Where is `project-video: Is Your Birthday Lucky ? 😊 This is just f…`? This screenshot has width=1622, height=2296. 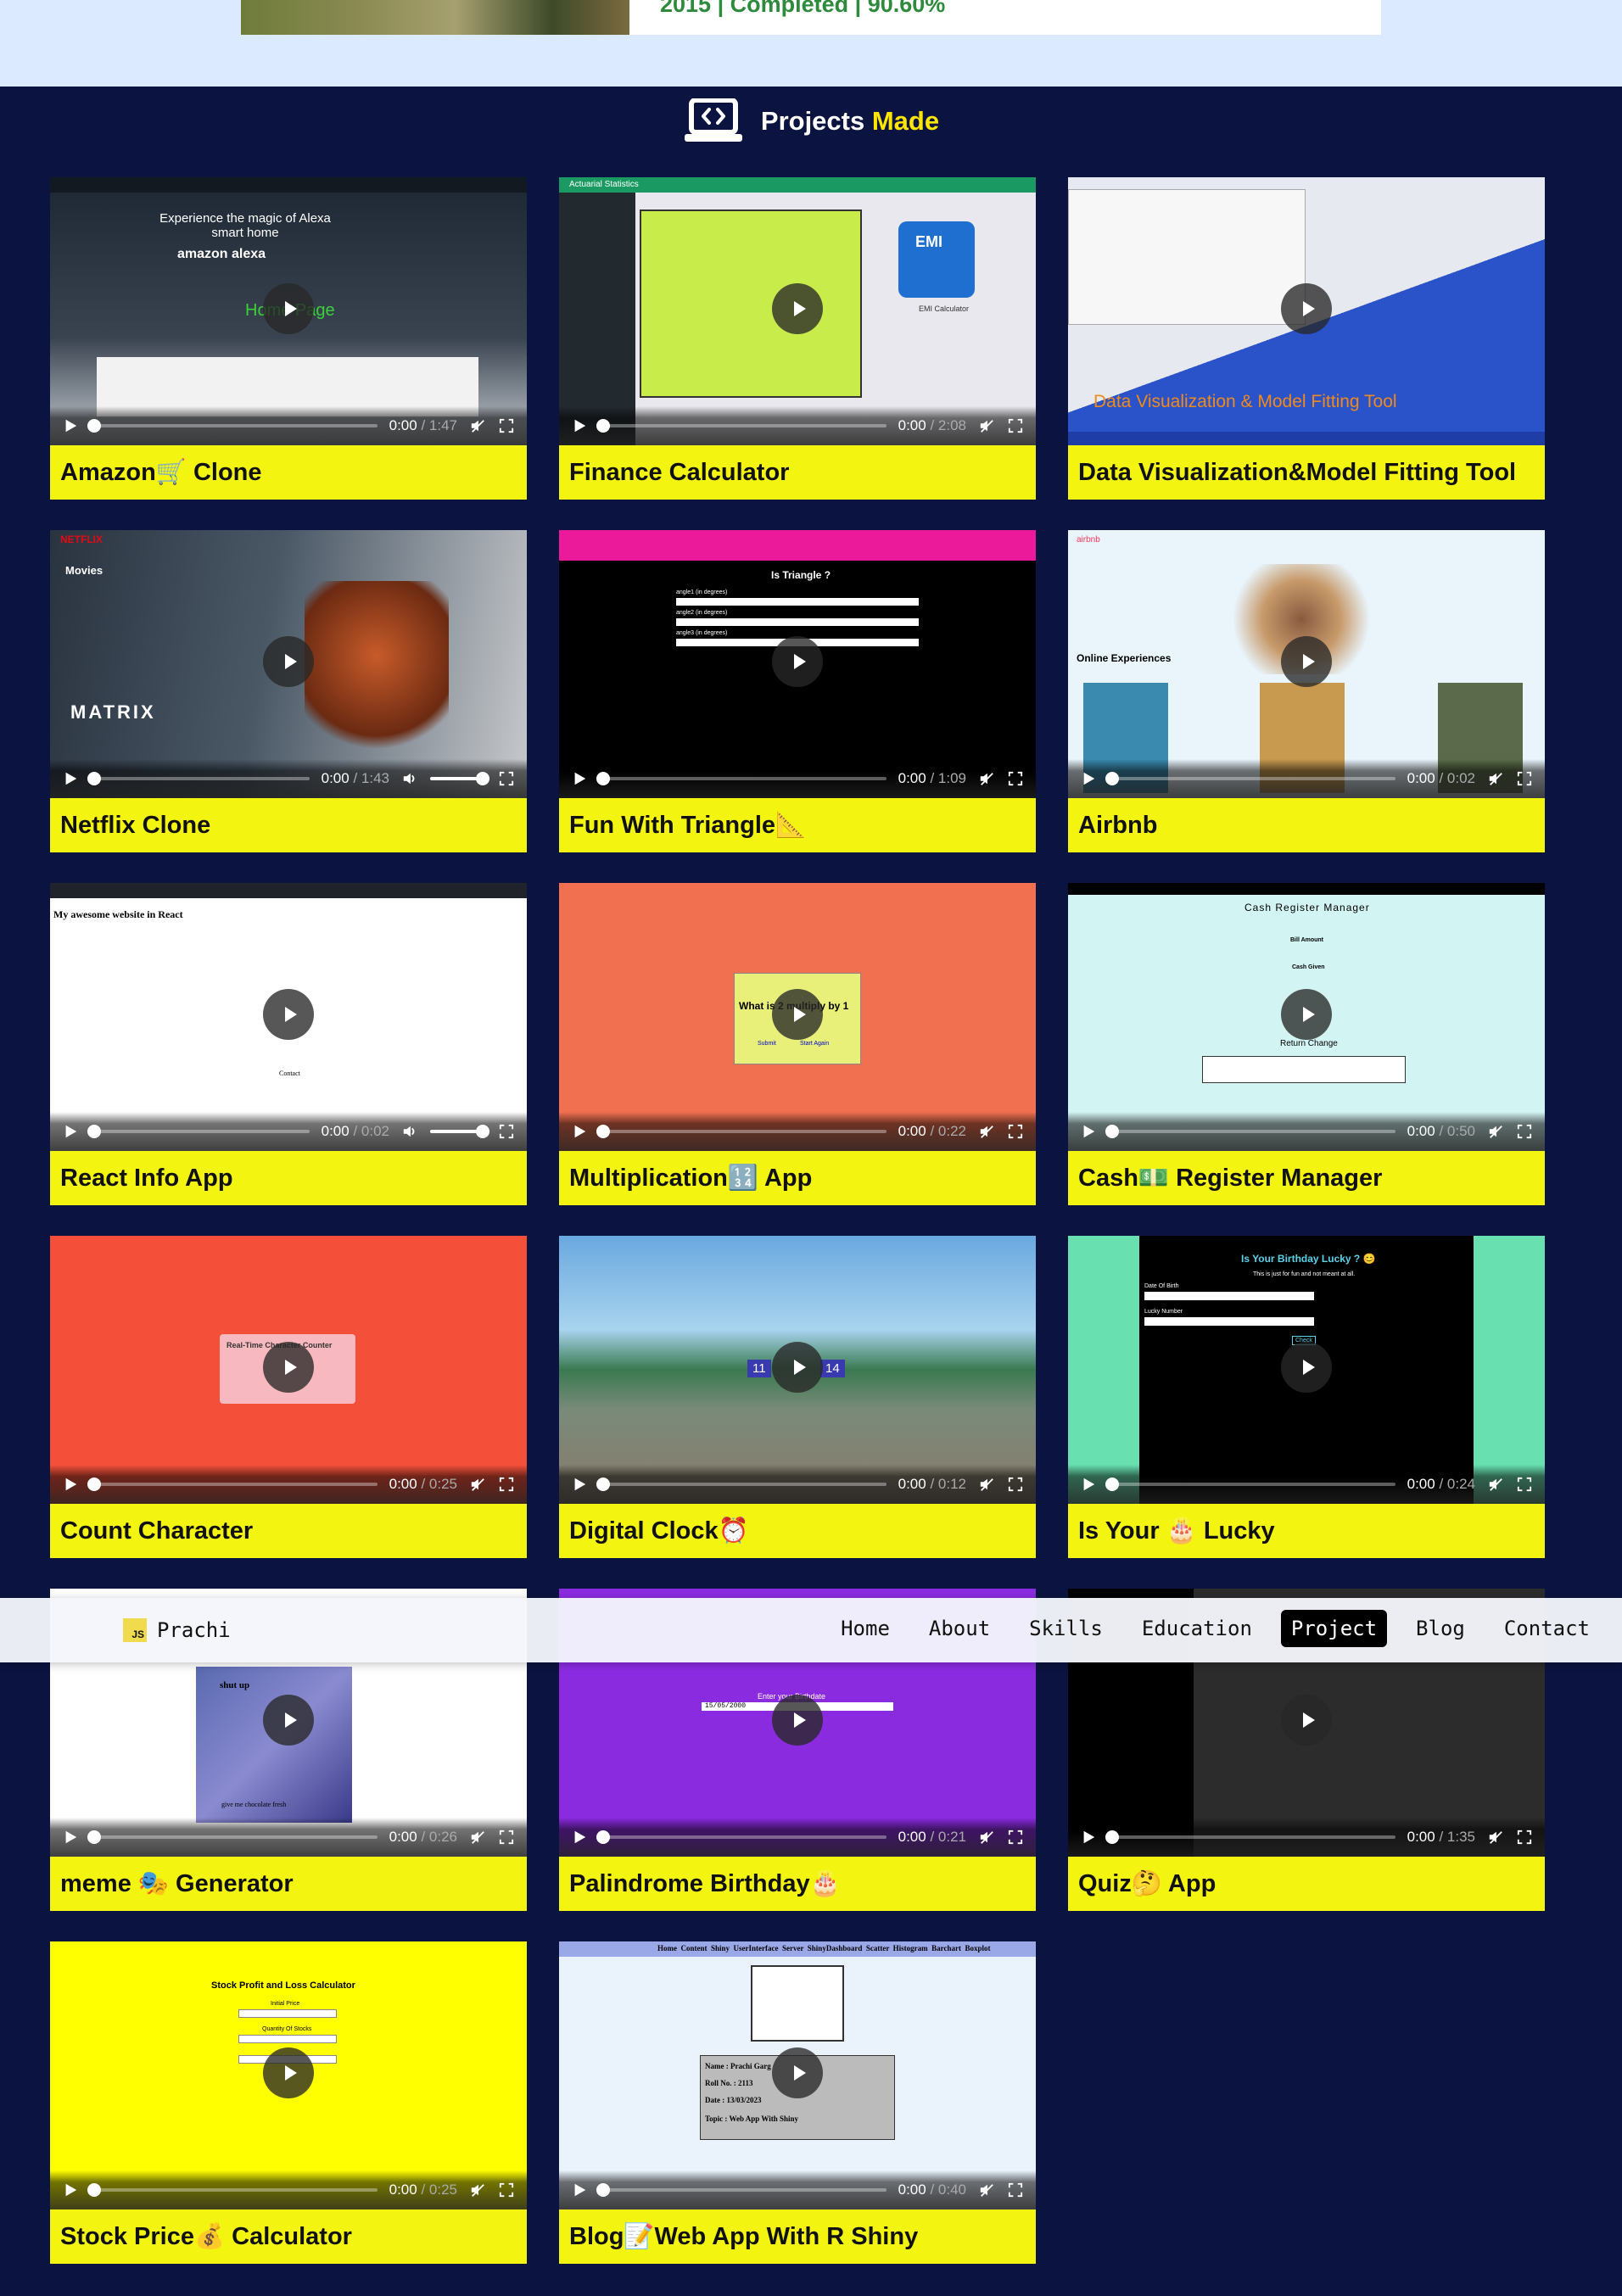
project-video: Is Your Birthday Lucky ? 😊 This is just f… is located at coordinates (1306, 1370).